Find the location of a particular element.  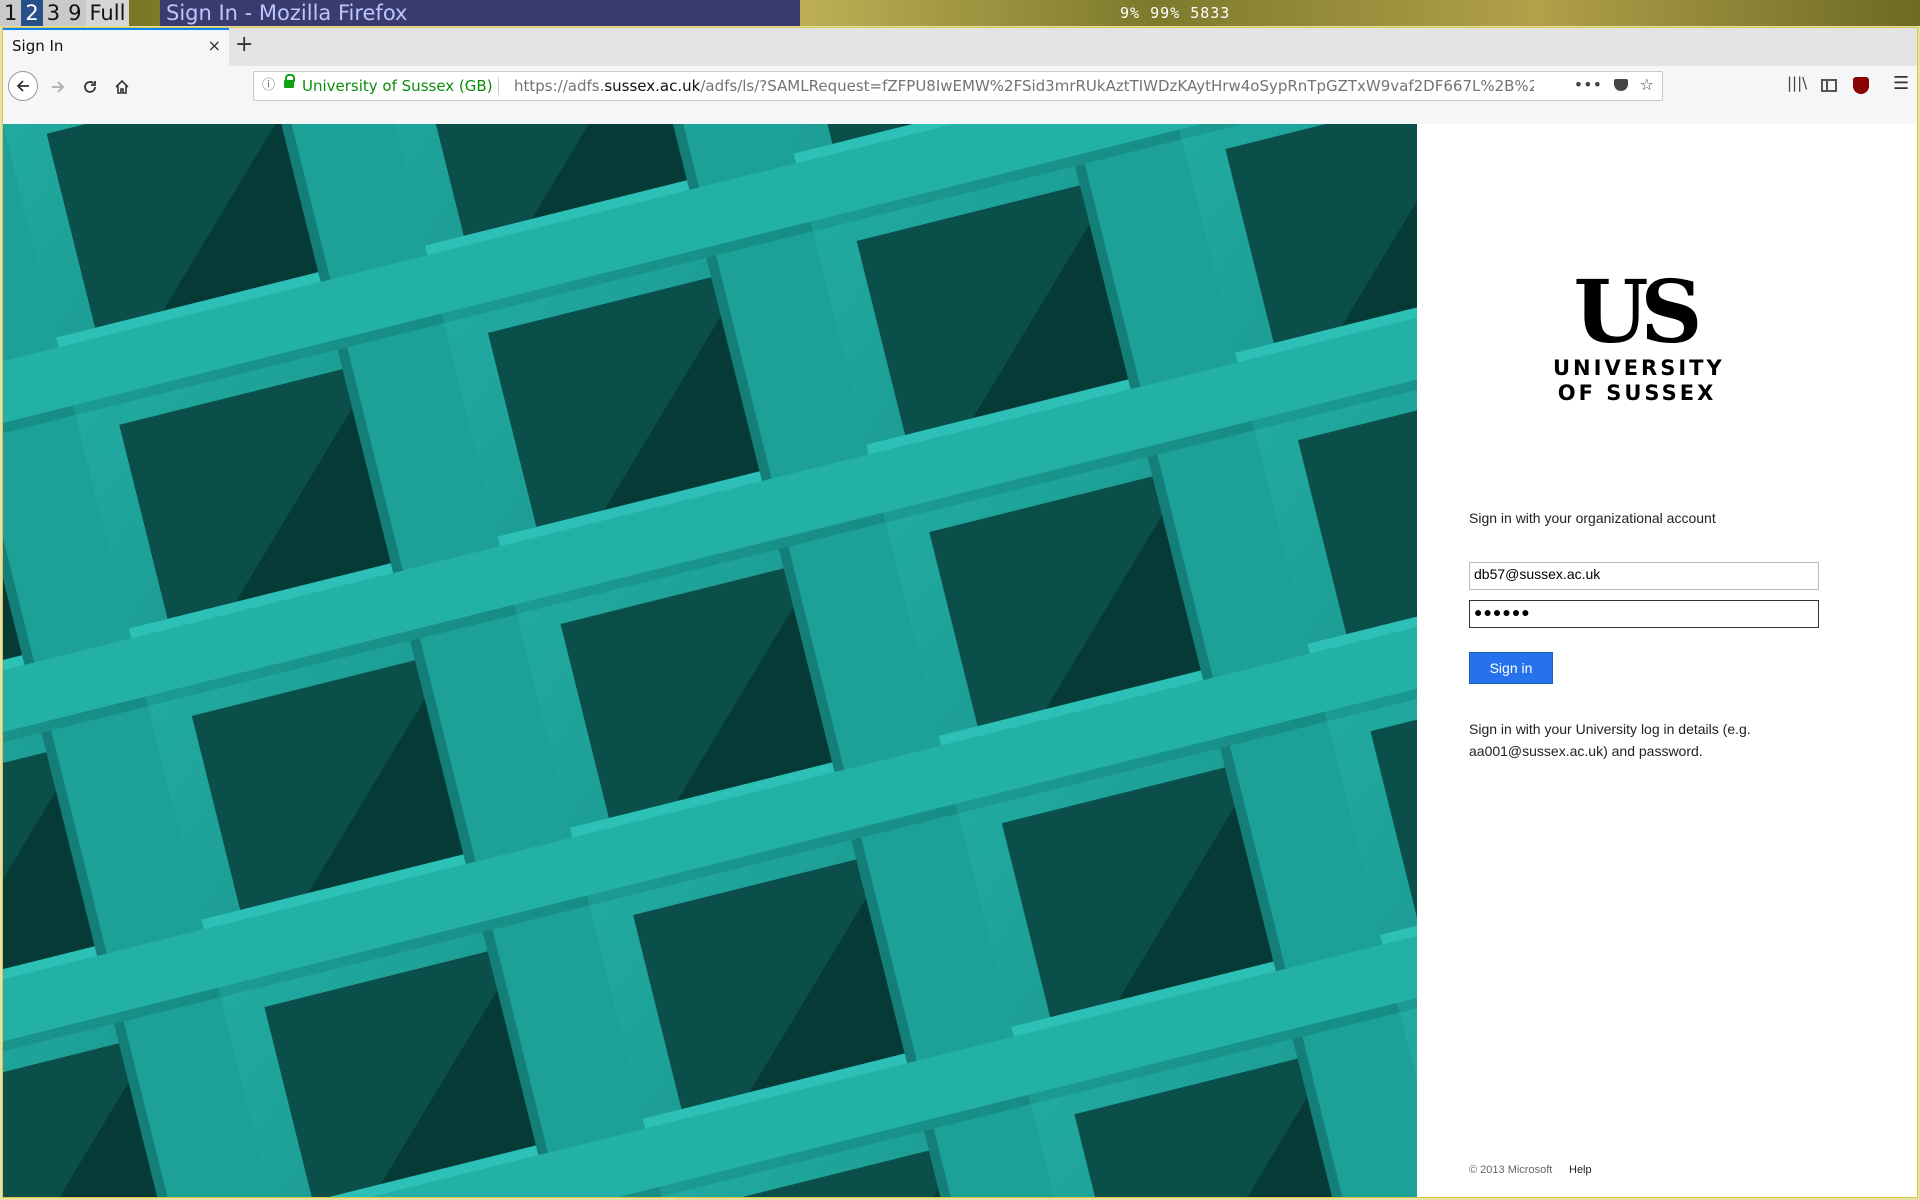

lock-icon is located at coordinates (289, 81).